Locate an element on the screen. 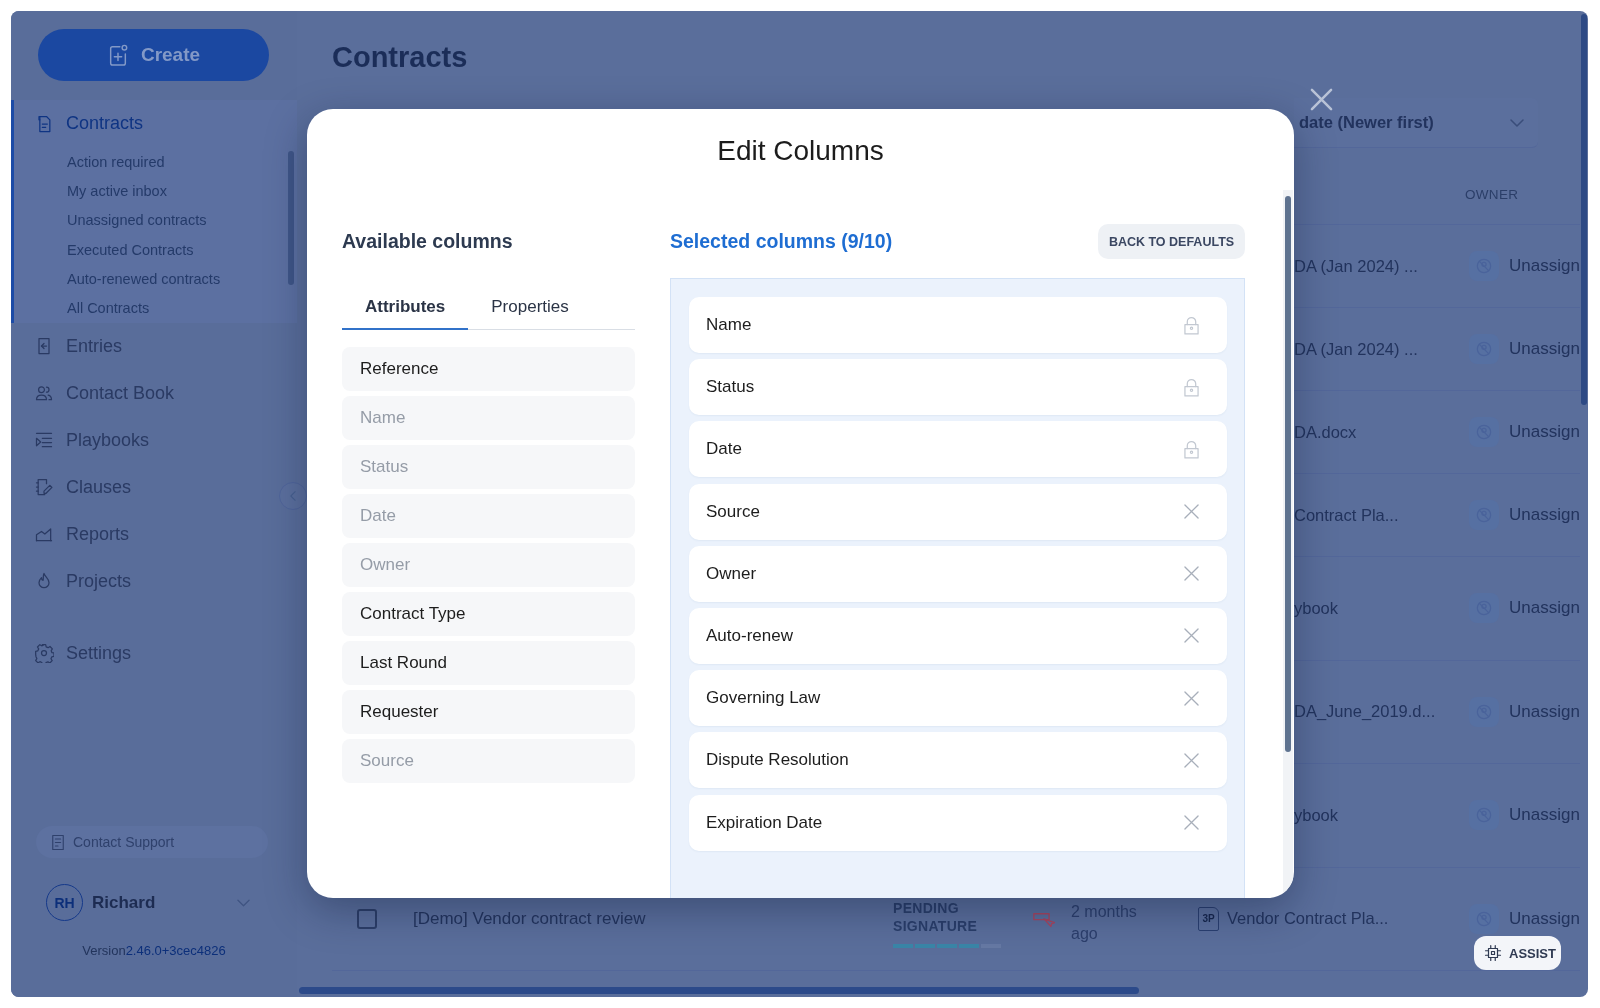 The image size is (1600, 1008). column-option: Requester is located at coordinates (488, 712).